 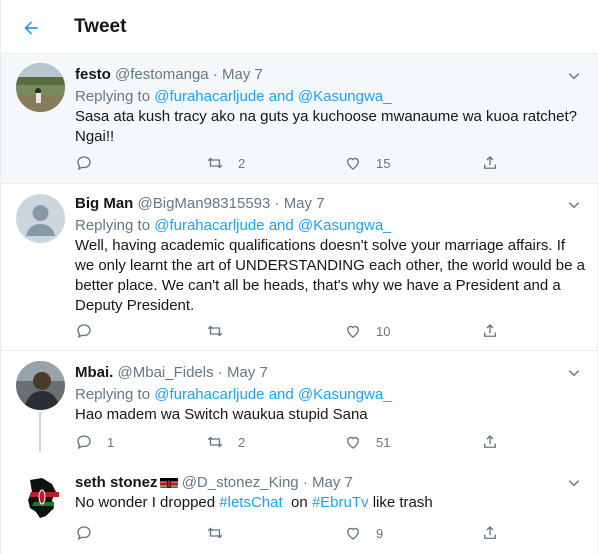 I want to click on tweet-meta: Big Man @BigMan98315593 · May 7, so click(x=330, y=204).